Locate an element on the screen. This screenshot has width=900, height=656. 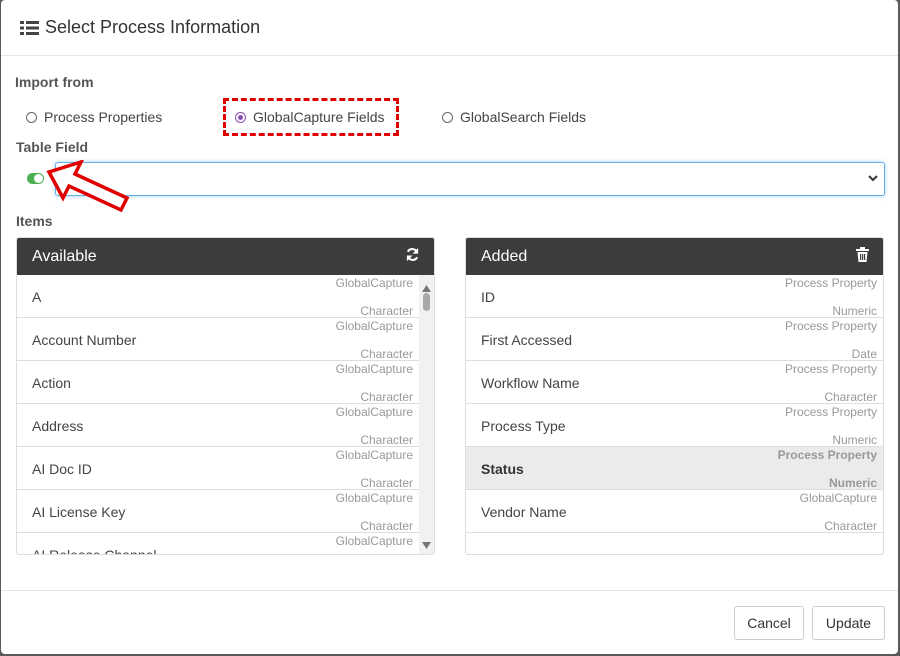
list-item: Address GlobalCapture Character is located at coordinates (218, 425).